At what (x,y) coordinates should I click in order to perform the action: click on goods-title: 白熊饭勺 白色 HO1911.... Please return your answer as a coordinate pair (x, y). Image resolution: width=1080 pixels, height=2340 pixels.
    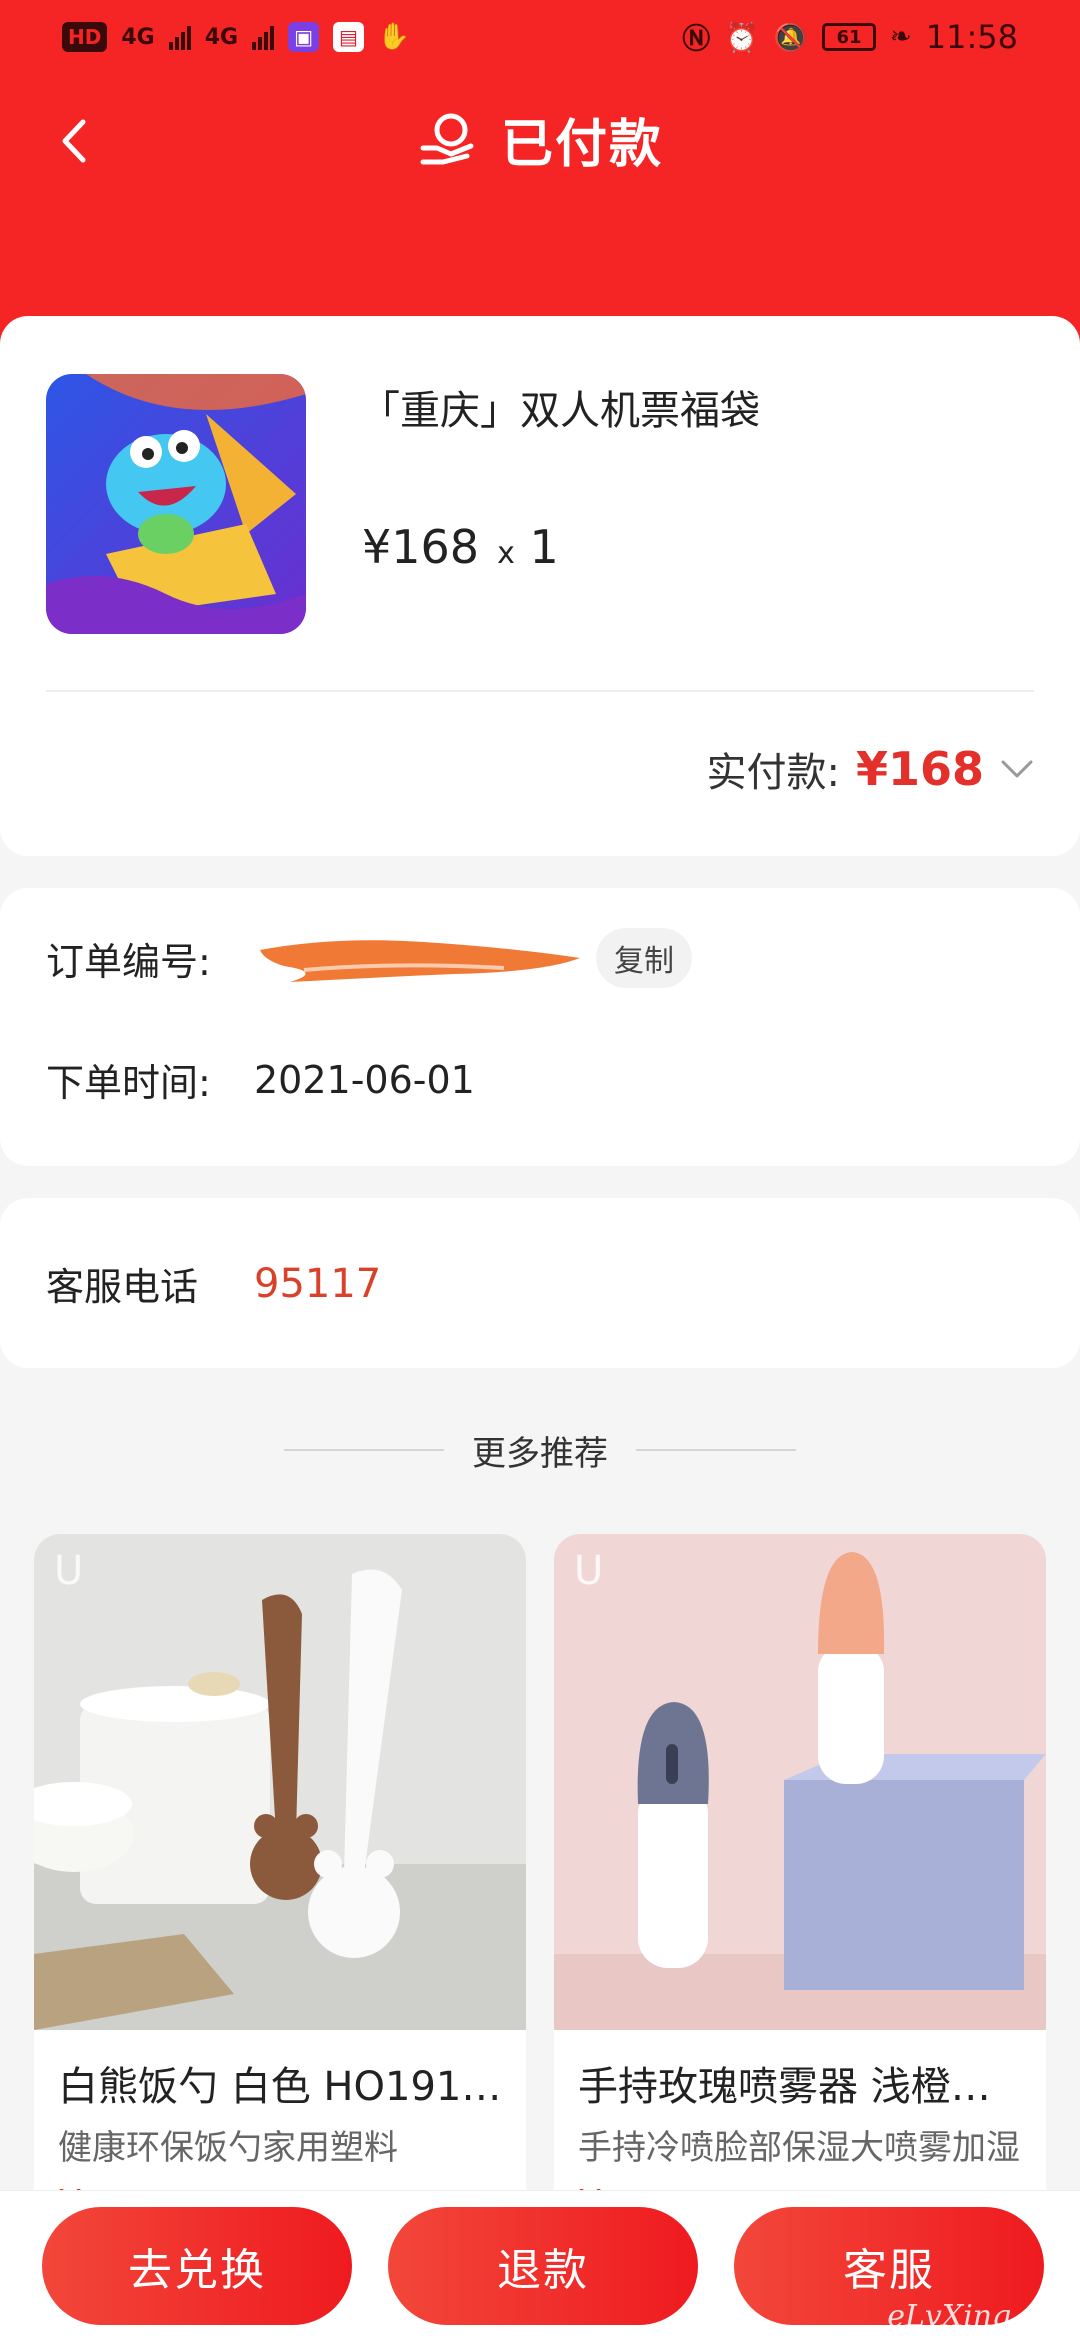
    Looking at the image, I should click on (283, 2087).